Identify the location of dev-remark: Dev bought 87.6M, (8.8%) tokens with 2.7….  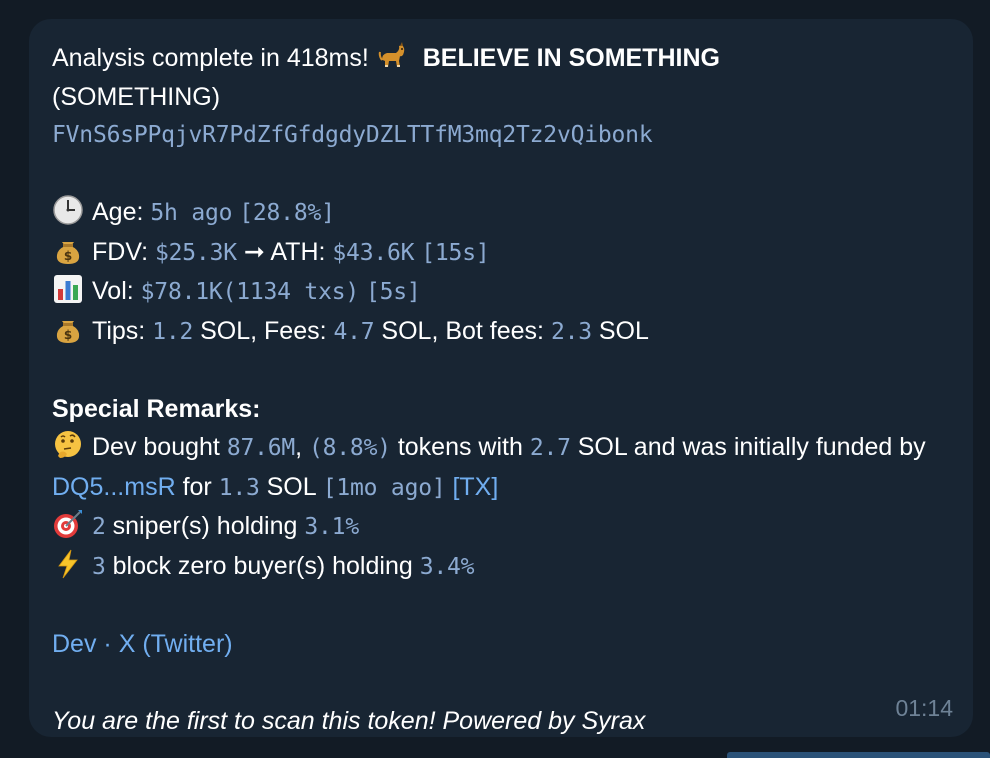
(502, 467).